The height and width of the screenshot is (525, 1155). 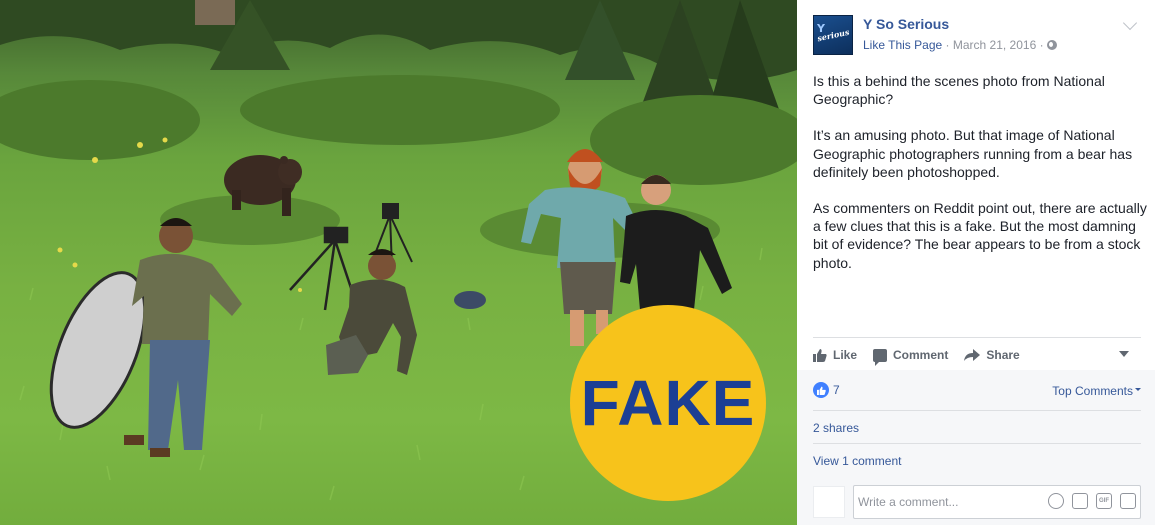 I want to click on like-page-link: Like This Page, so click(x=902, y=45).